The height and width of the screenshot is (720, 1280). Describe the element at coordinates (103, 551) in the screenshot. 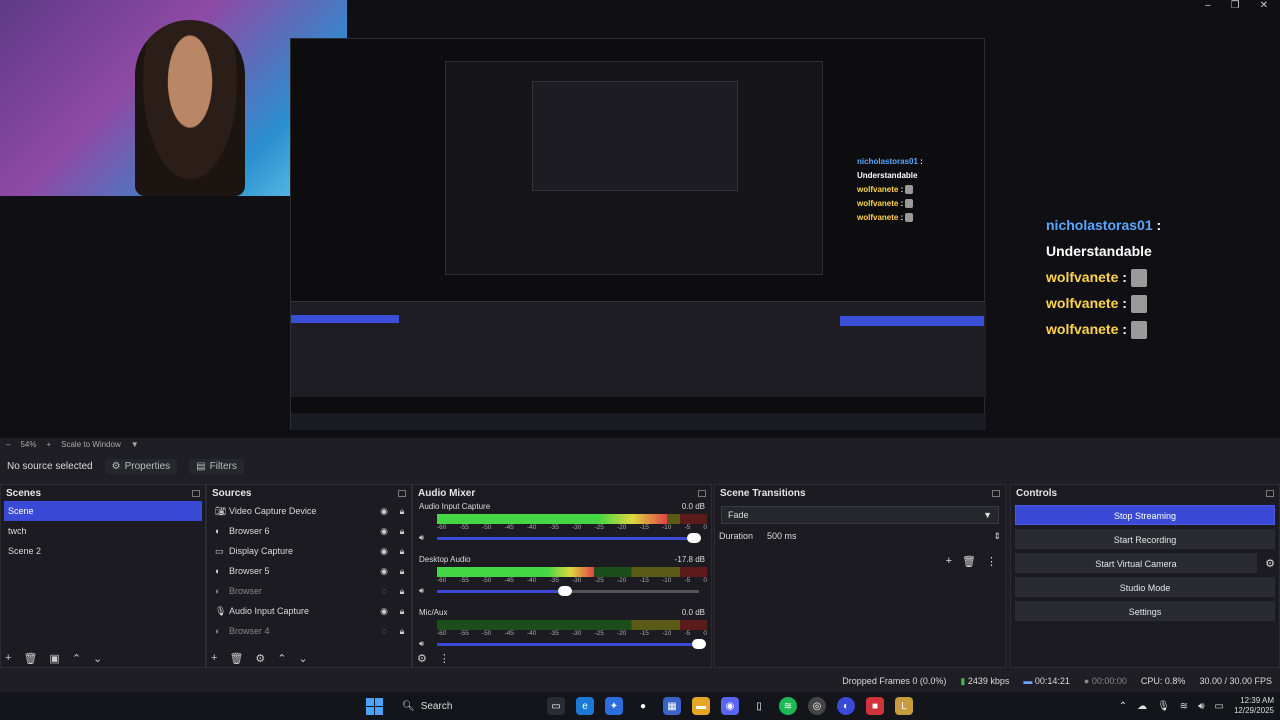

I see `scene-item: Scene 2` at that location.